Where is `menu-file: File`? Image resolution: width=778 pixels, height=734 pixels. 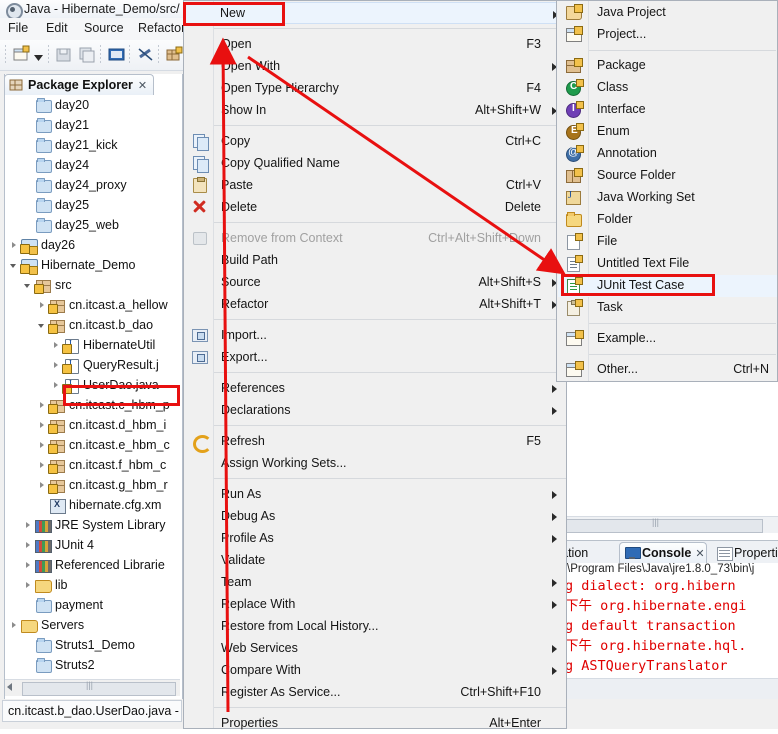 menu-file: File is located at coordinates (18, 28).